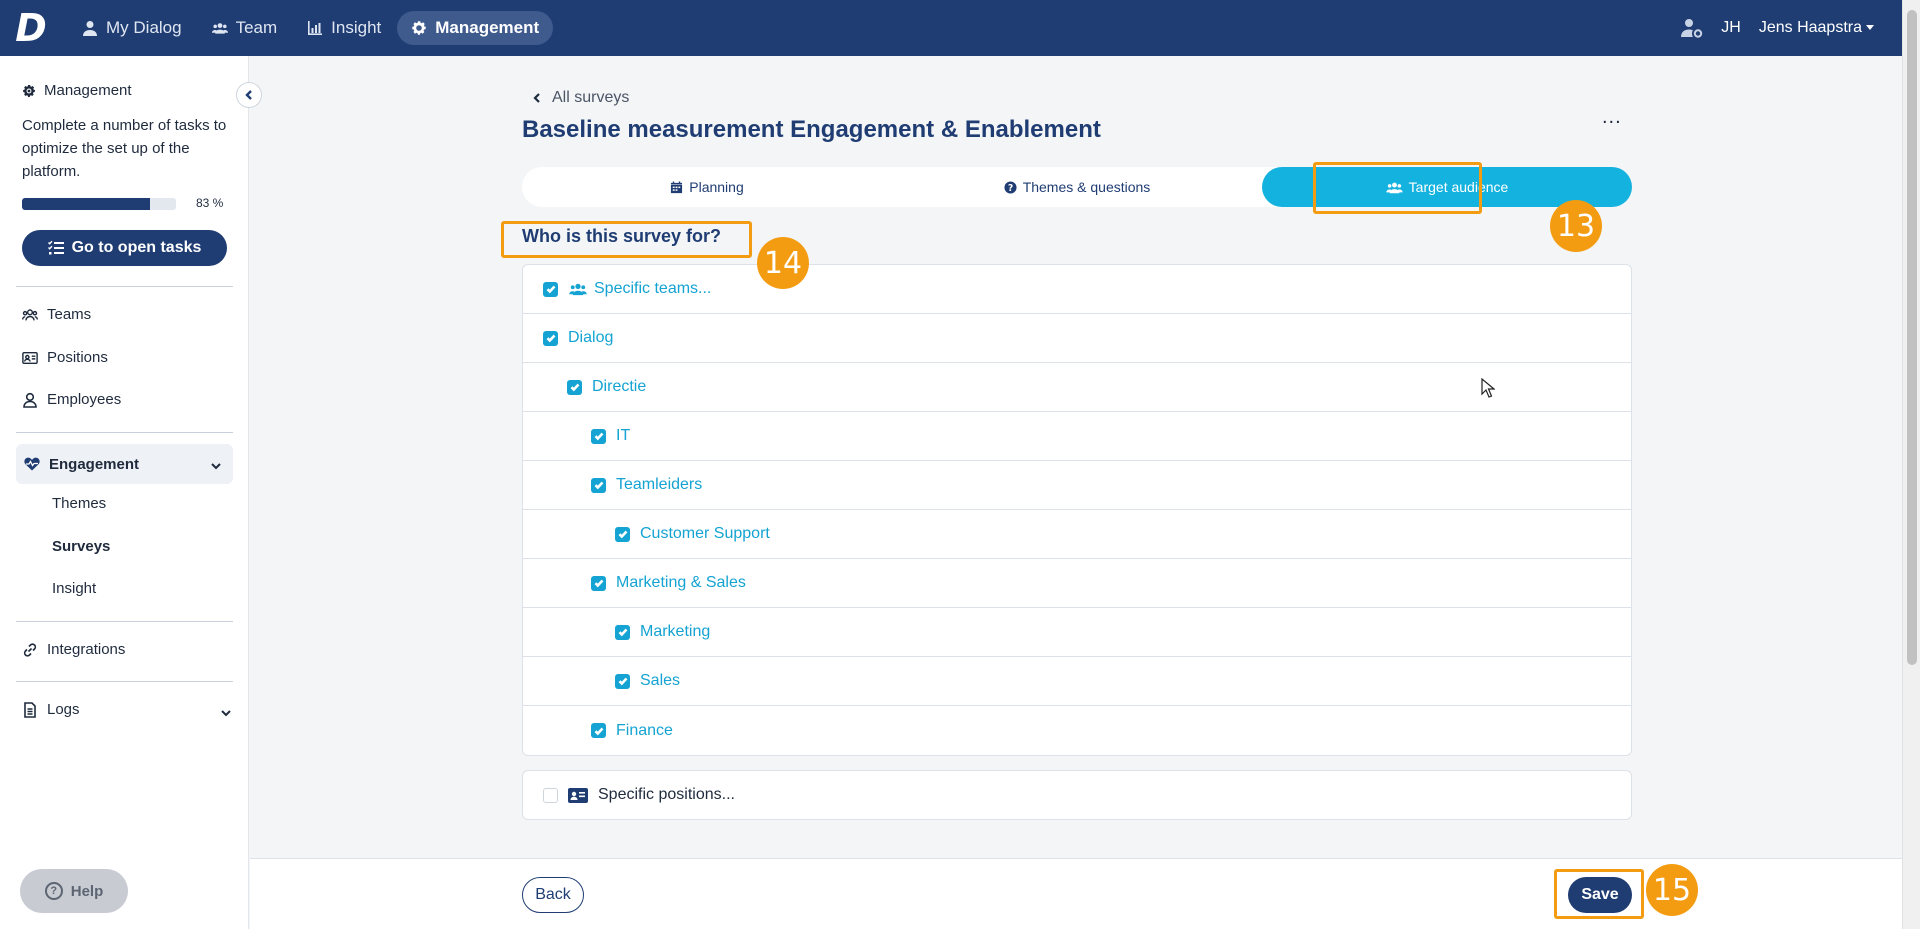  I want to click on tasks-progress-bar, so click(99, 204).